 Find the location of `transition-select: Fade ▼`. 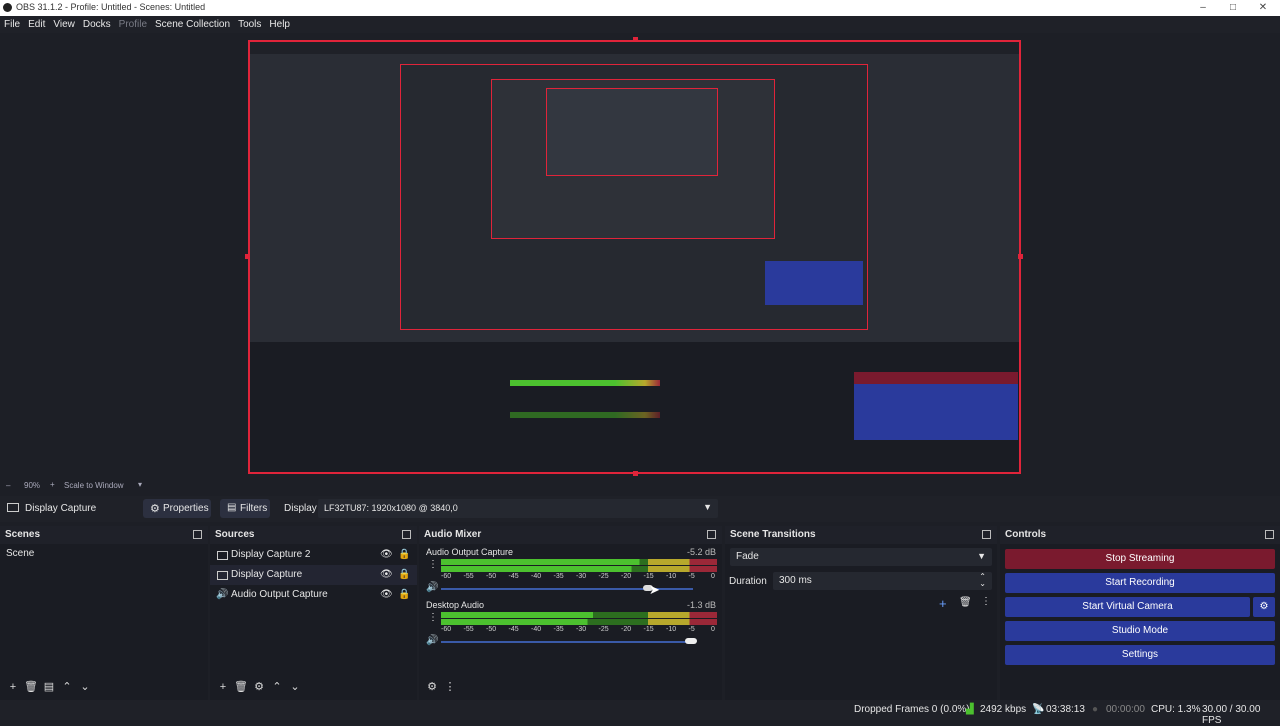

transition-select: Fade ▼ is located at coordinates (861, 557).